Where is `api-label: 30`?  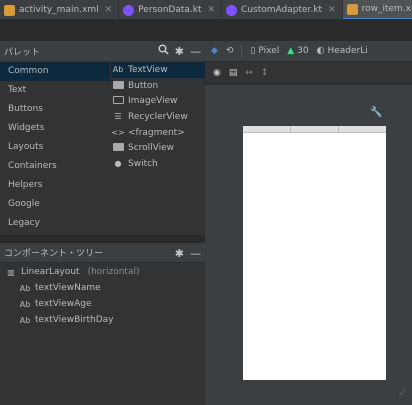 api-label: 30 is located at coordinates (303, 51).